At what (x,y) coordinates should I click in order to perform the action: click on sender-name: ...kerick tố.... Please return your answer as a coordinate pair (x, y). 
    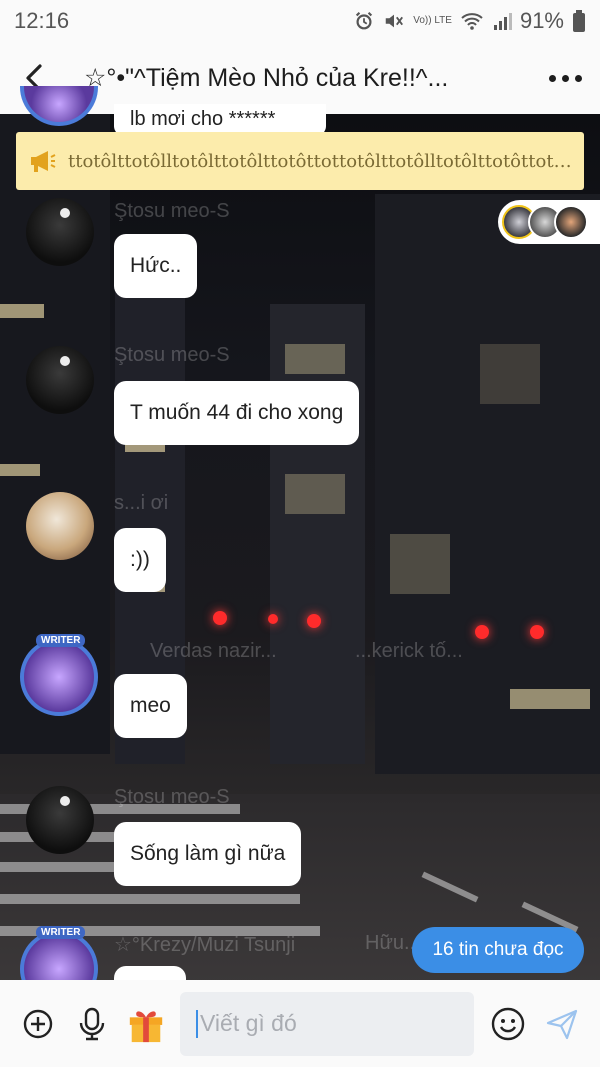
    Looking at the image, I should click on (409, 651).